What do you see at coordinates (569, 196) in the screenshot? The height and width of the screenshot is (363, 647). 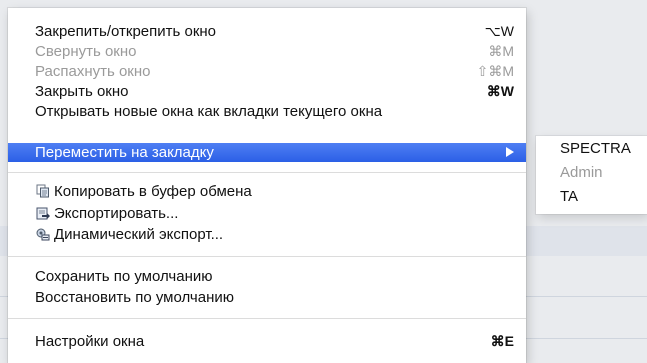 I see `submenu-item-label: TA` at bounding box center [569, 196].